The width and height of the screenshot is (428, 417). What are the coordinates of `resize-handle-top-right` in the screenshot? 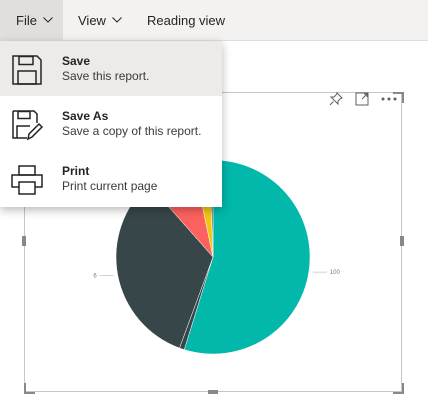 It's located at (398, 97).